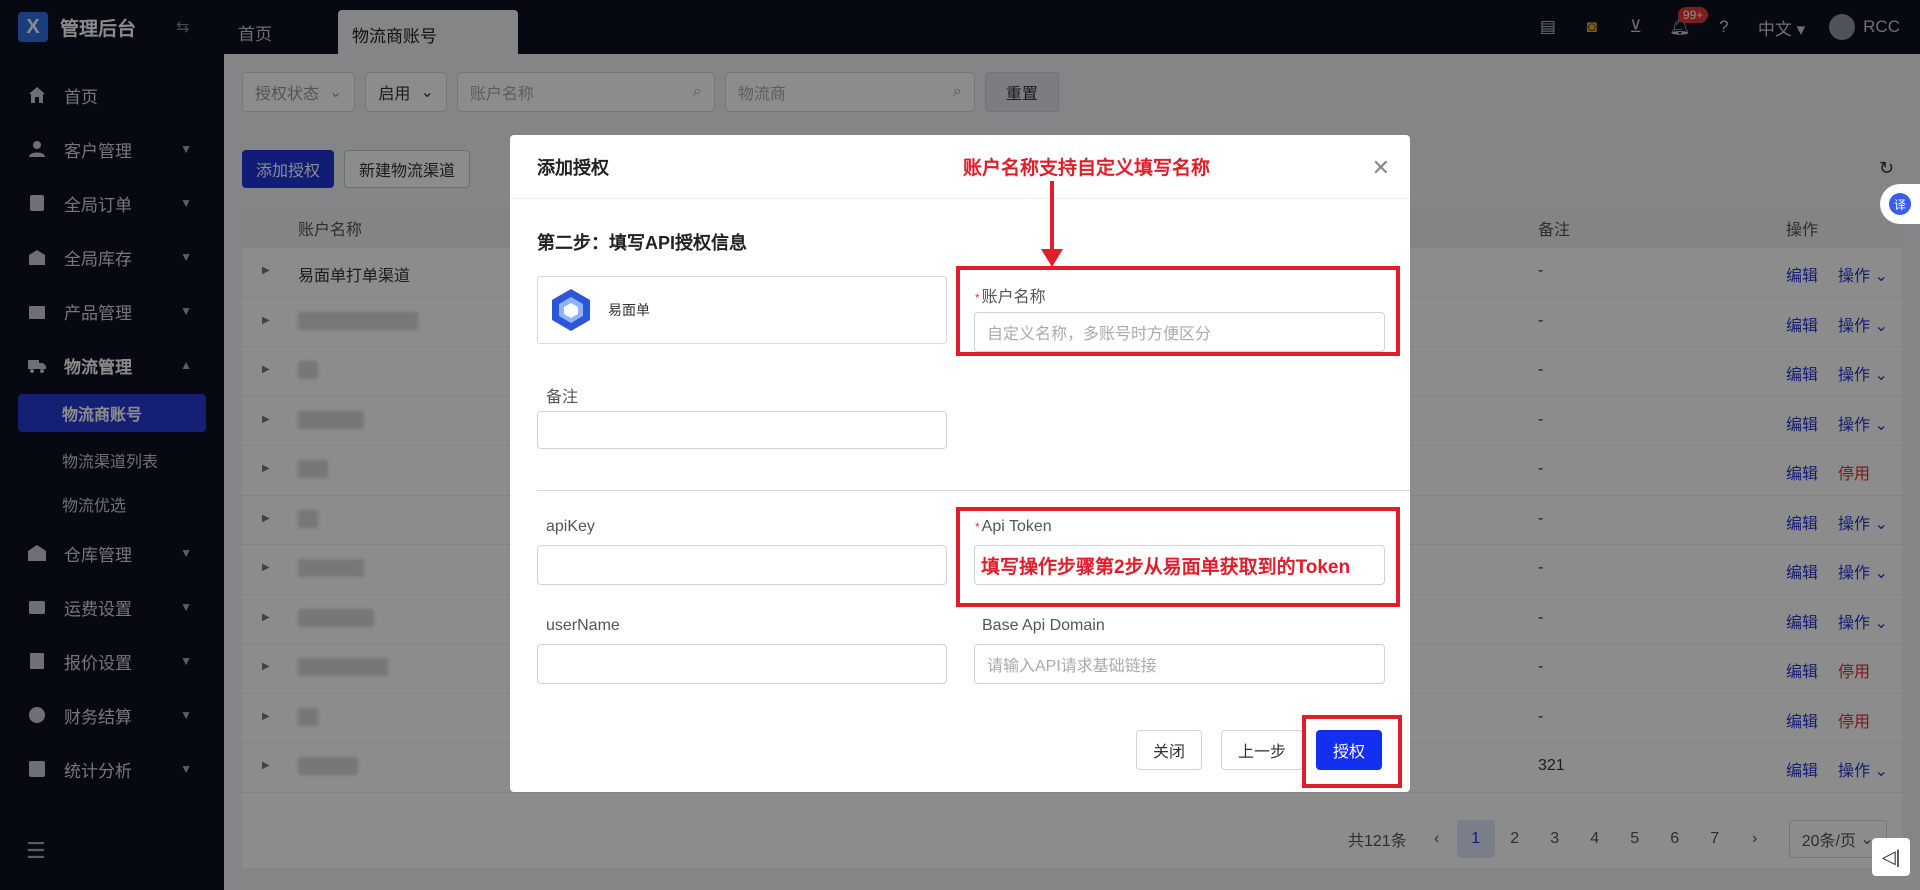 This screenshot has height=890, width=1920. What do you see at coordinates (1072, 666) in the screenshot?
I see `domain-placeholder: 请输入API请求基础链接` at bounding box center [1072, 666].